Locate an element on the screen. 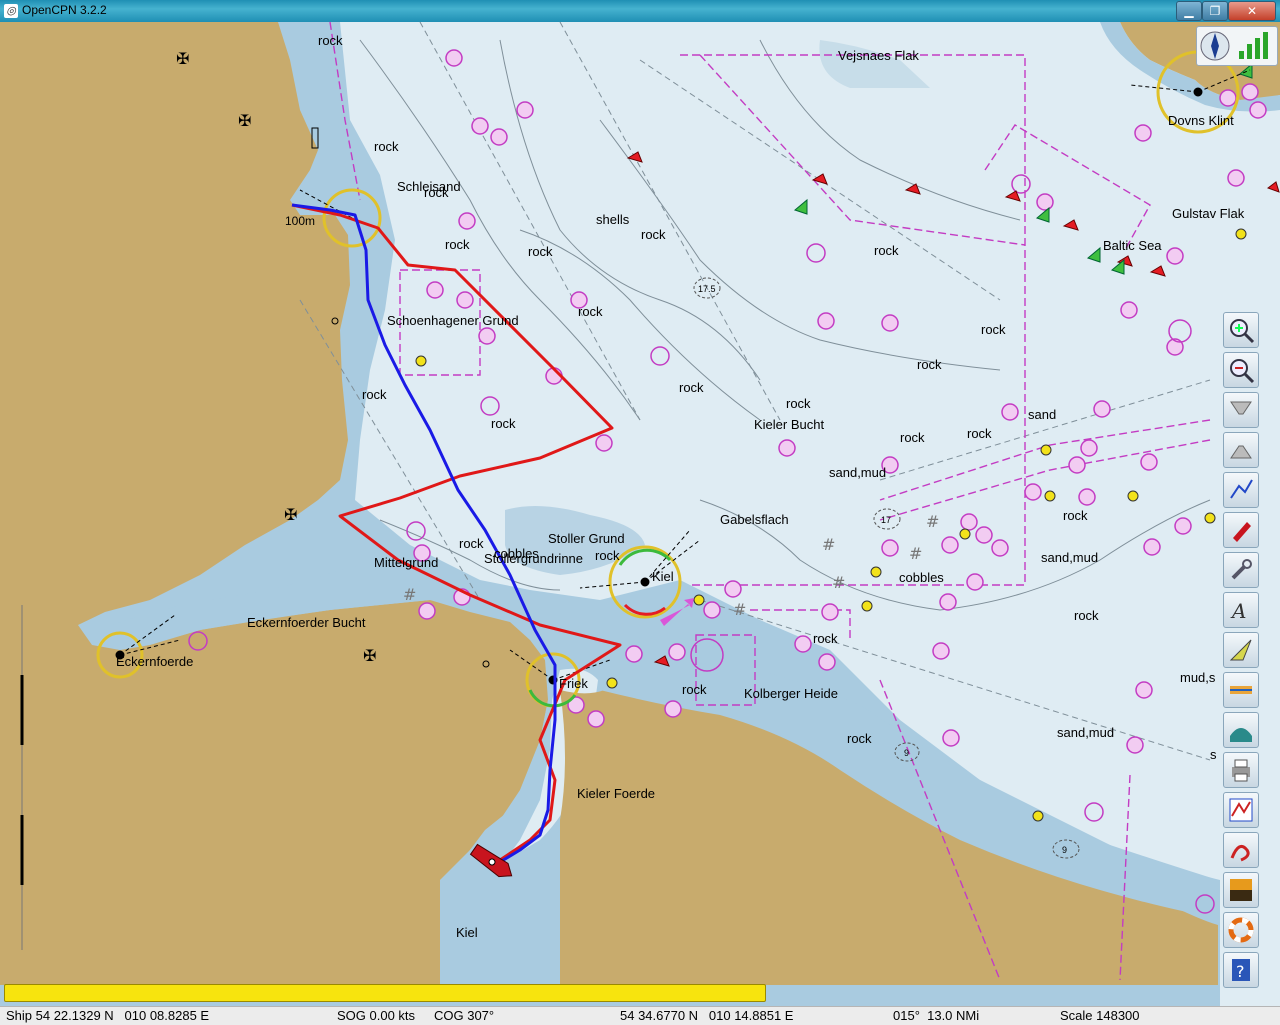  route-button is located at coordinates (1241, 490).